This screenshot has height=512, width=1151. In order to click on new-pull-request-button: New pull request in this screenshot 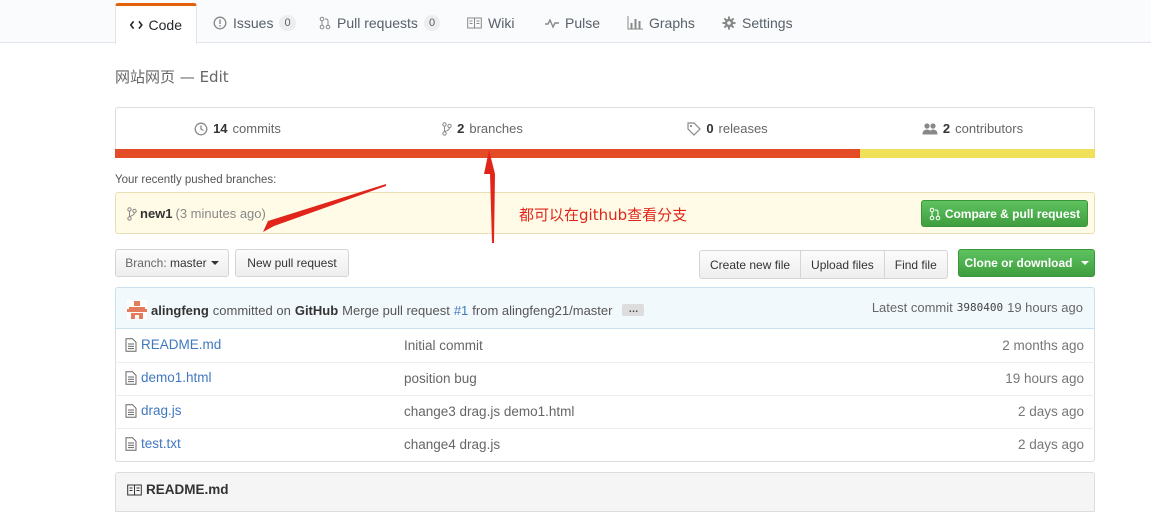, I will do `click(292, 263)`.